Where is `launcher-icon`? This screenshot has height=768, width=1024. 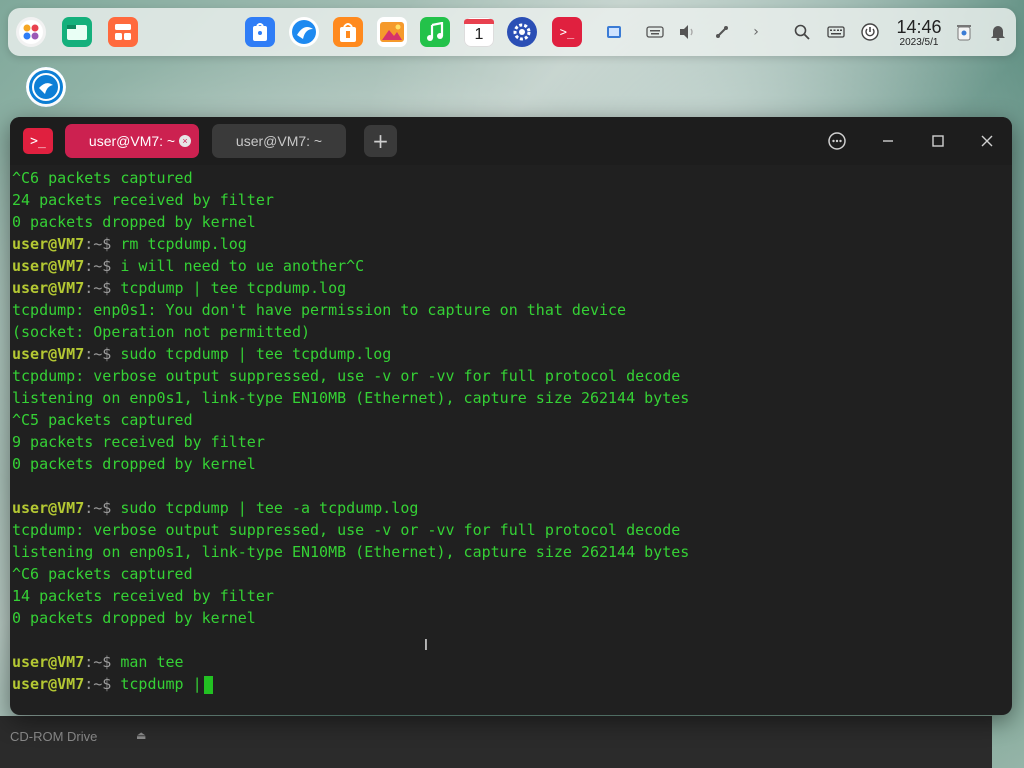
launcher-icon is located at coordinates (31, 32).